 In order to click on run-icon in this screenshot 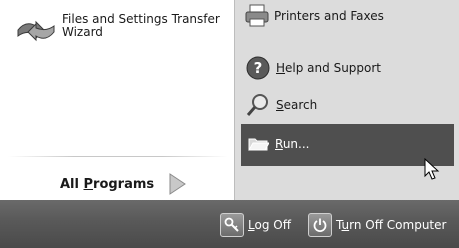, I will do `click(258, 144)`.